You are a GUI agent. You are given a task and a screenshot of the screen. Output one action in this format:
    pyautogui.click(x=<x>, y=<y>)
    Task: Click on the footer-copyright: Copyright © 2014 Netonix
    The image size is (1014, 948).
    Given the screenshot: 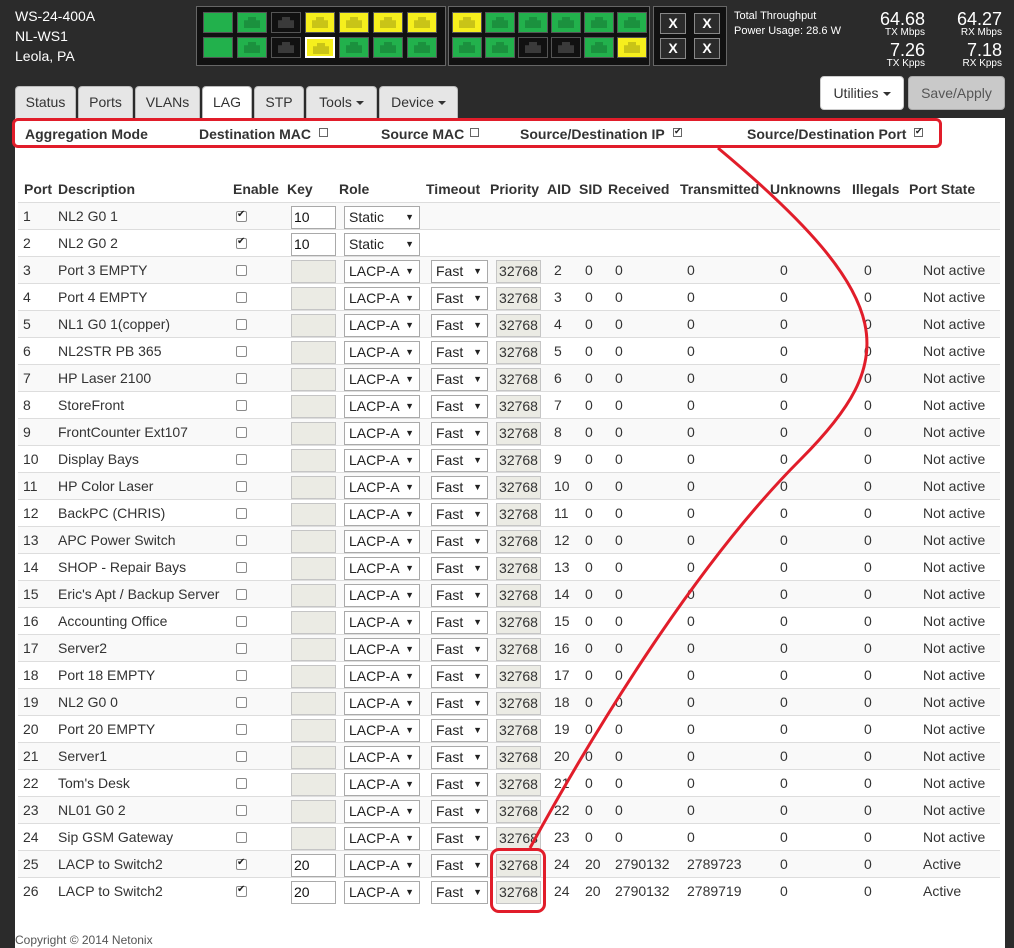 What is the action you would take?
    pyautogui.click(x=84, y=940)
    